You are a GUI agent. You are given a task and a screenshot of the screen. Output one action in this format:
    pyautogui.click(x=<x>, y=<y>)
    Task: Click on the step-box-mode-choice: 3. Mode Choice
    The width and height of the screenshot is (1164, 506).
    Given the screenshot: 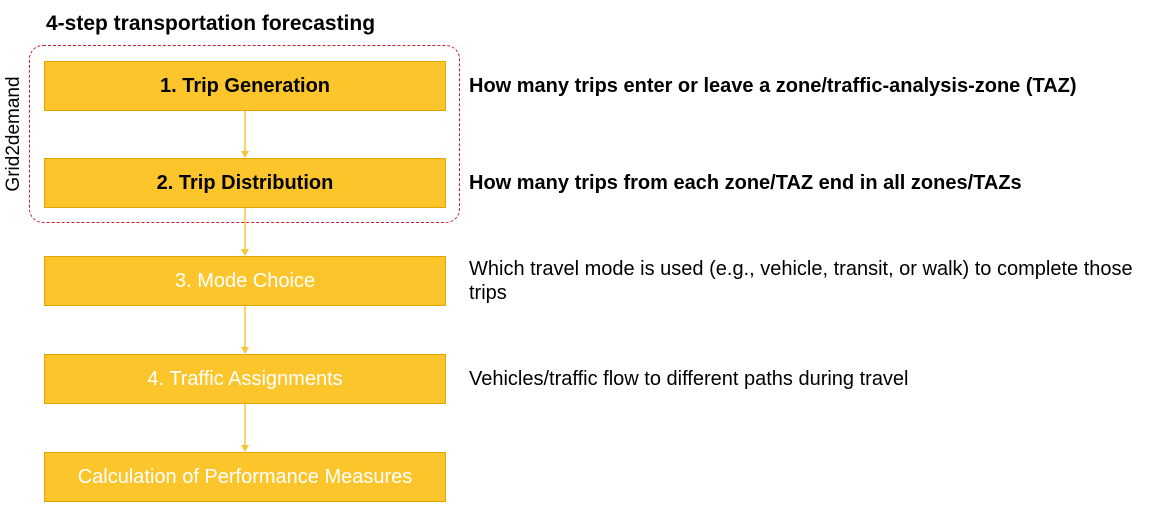 What is the action you would take?
    pyautogui.click(x=245, y=281)
    